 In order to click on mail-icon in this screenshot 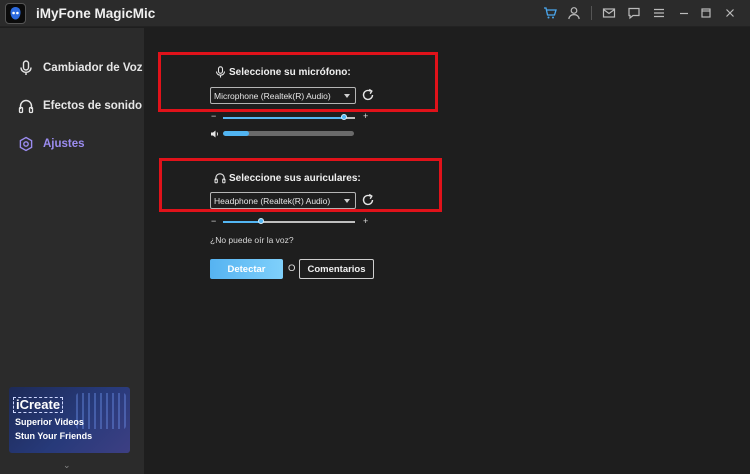, I will do `click(609, 13)`.